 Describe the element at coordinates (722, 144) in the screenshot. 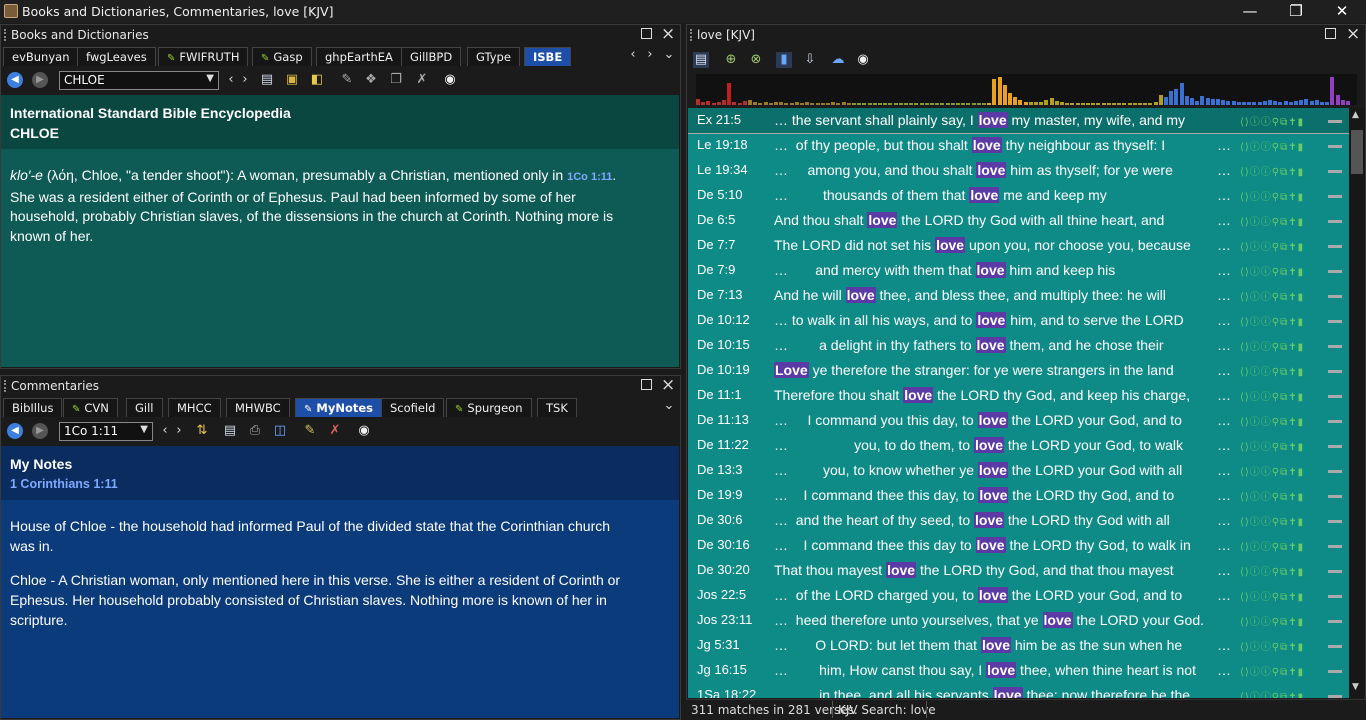

I see `result-verse-ref: Le 19:18` at that location.